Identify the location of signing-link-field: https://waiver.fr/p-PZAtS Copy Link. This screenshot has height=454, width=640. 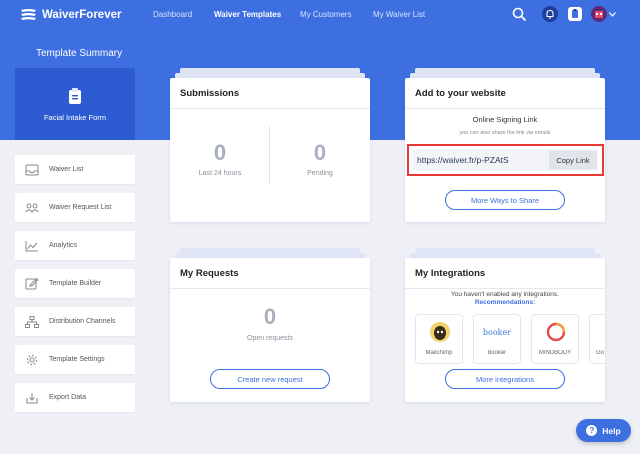
(505, 160).